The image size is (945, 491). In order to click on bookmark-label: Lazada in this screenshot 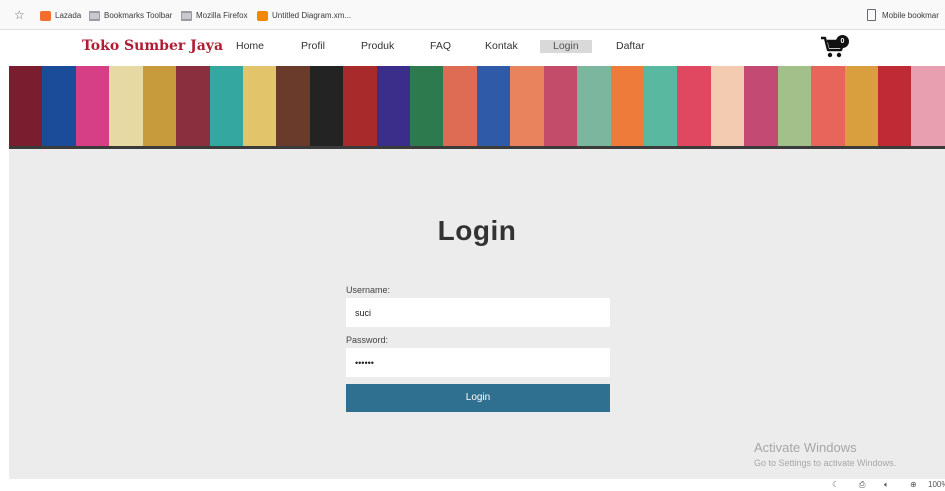, I will do `click(68, 15)`.